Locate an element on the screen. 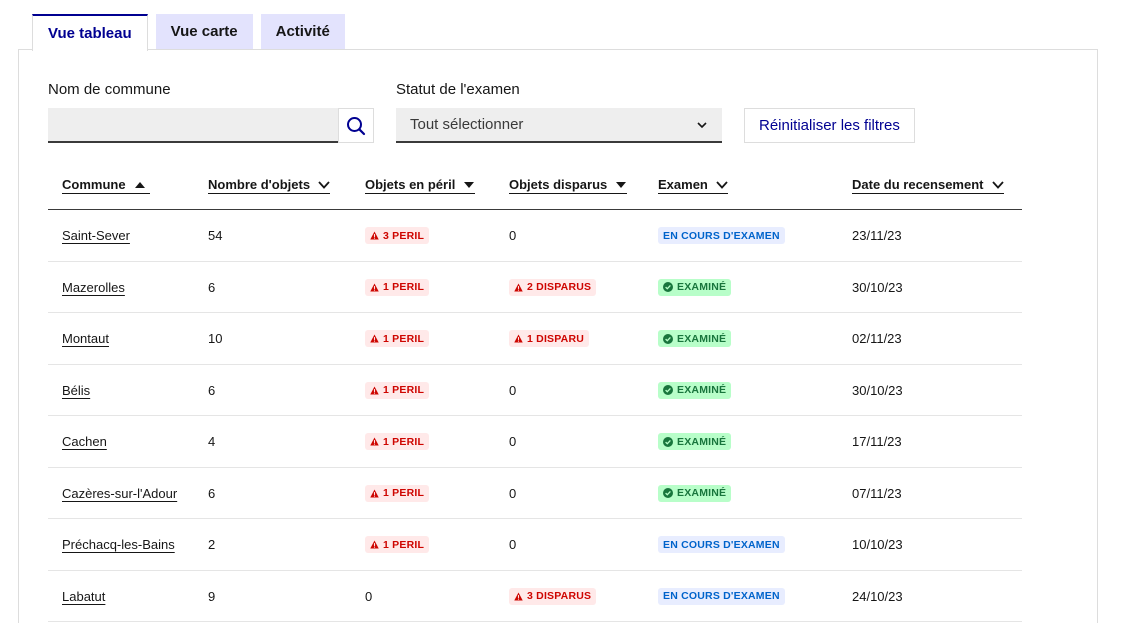  table-row: Montaut 10 1 PERIL 1 DISPARU EXAMINÉ 02/11/23 is located at coordinates (535, 339).